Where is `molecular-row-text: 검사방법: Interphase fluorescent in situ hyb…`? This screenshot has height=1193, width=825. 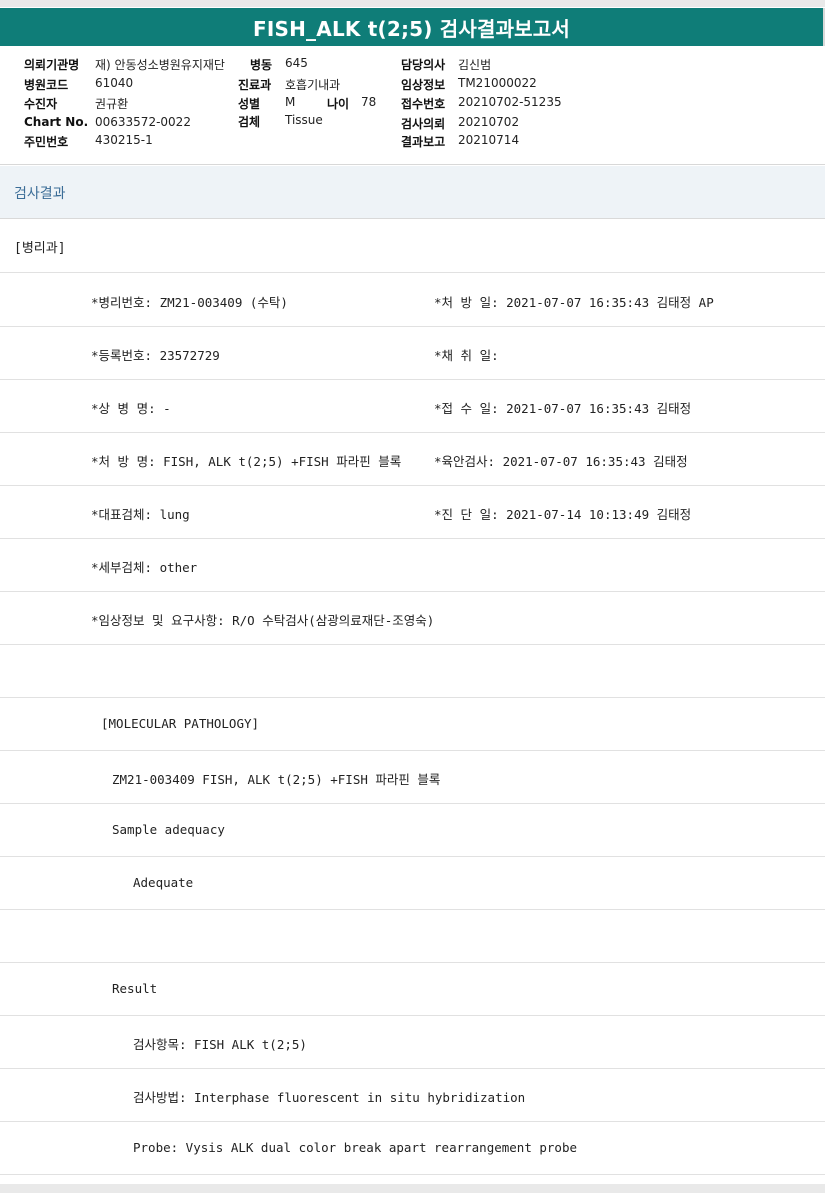
molecular-row-text: 검사방법: Interphase fluorescent in situ hyb… is located at coordinates (329, 1097).